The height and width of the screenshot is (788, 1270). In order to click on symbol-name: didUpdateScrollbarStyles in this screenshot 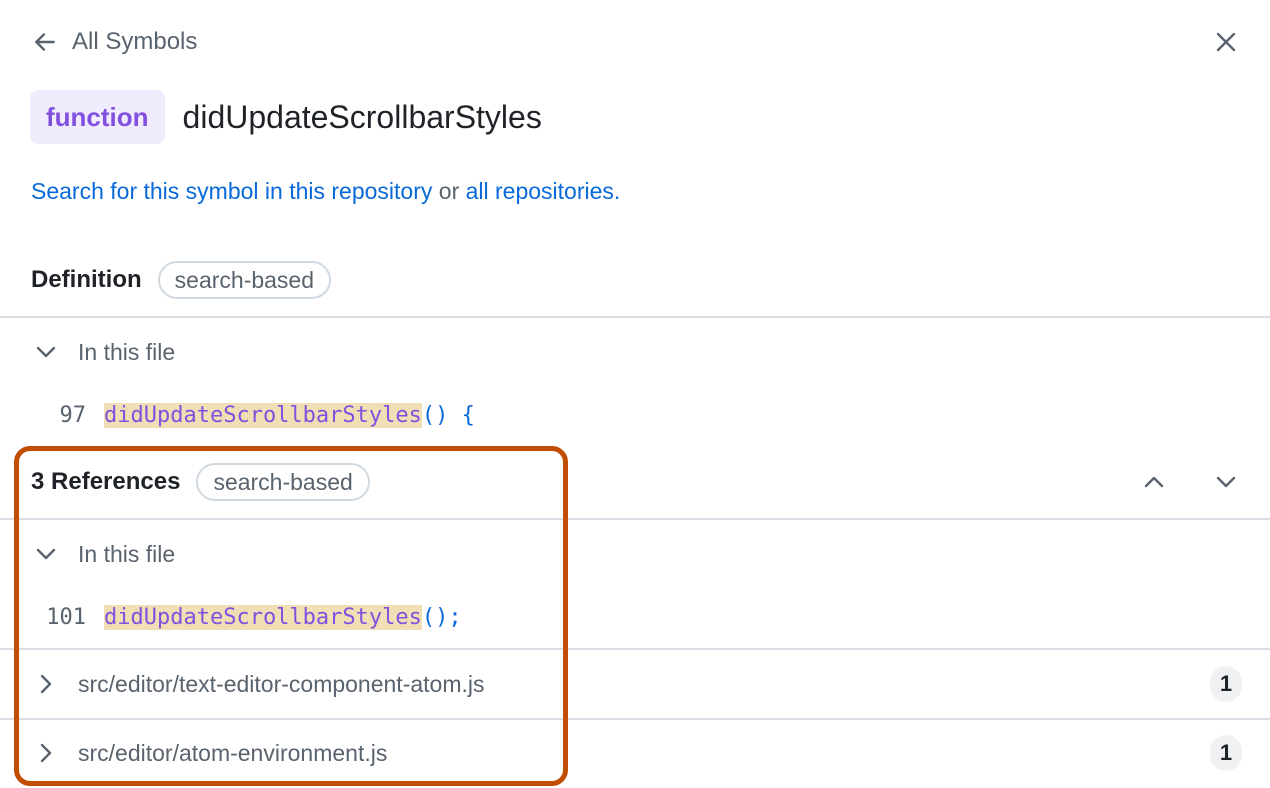, I will do `click(362, 116)`.